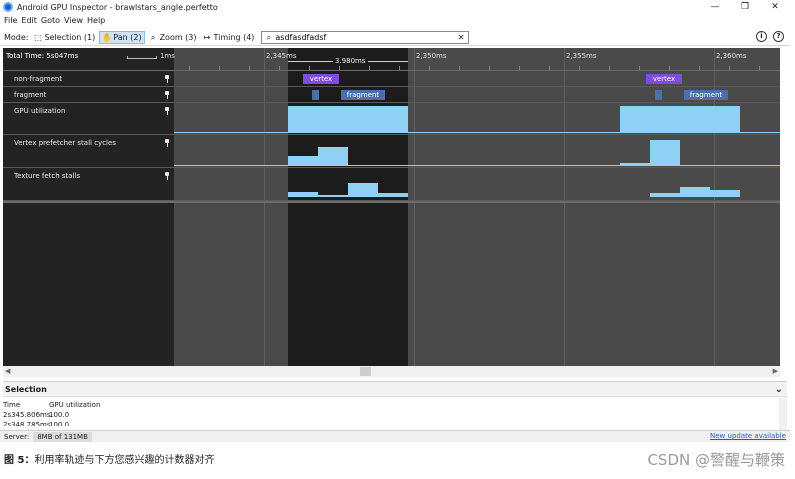 The width and height of the screenshot is (795, 479). I want to click on table-header-row: Time GPU utilization, so click(56, 405).